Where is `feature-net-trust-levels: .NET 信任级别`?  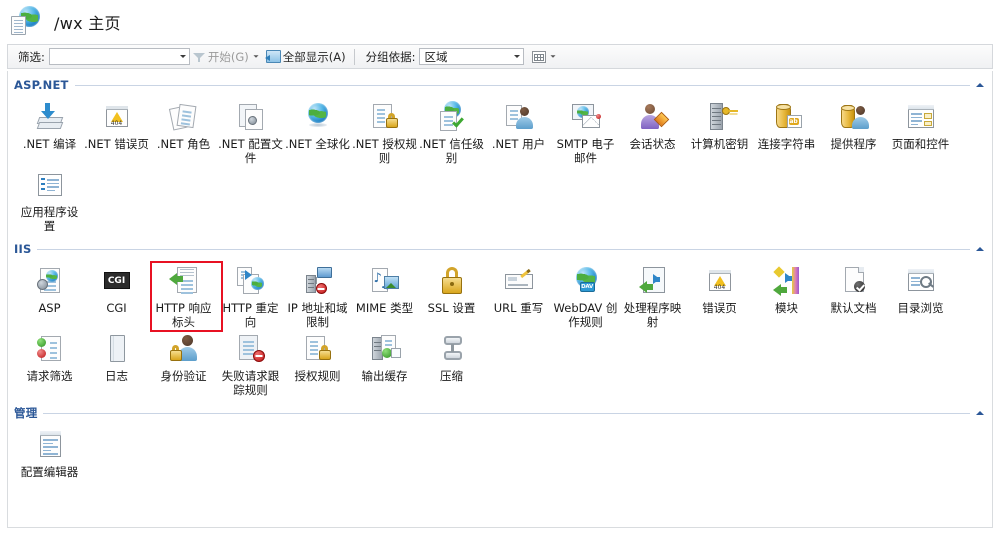 feature-net-trust-levels: .NET 信任级别 is located at coordinates (451, 131).